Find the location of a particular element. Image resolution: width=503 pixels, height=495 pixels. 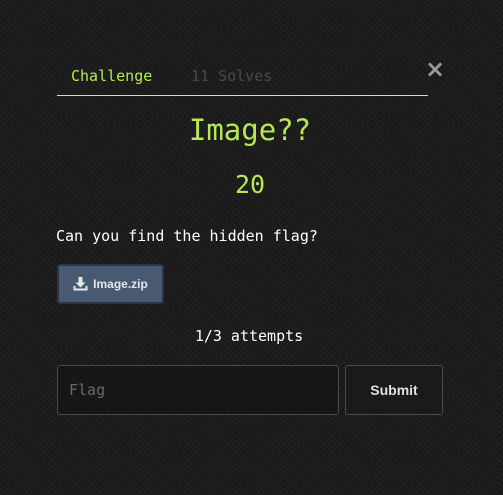

attempts-counter: 1/3 attempts is located at coordinates (249, 336).